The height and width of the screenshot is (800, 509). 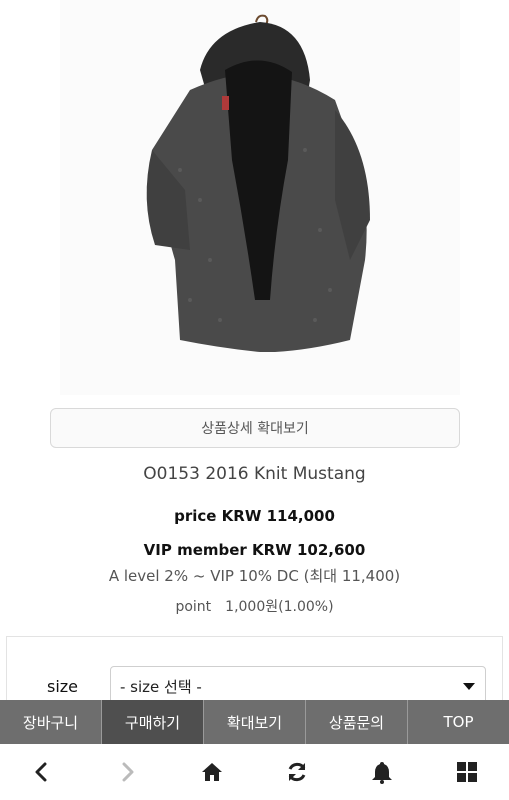 I want to click on product-name: O0153 2016 Knit Mustang, so click(x=254, y=474).